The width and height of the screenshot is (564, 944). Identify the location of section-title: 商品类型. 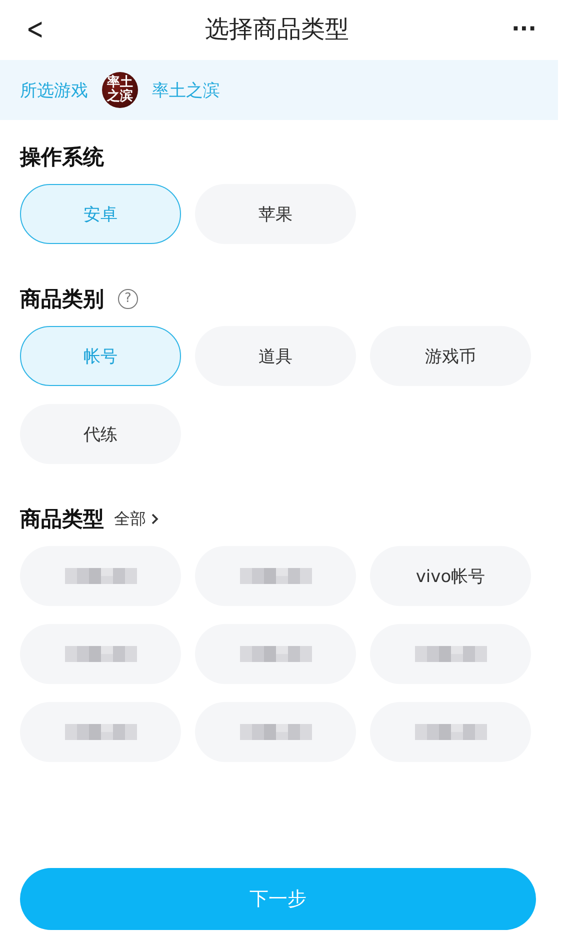
(62, 519).